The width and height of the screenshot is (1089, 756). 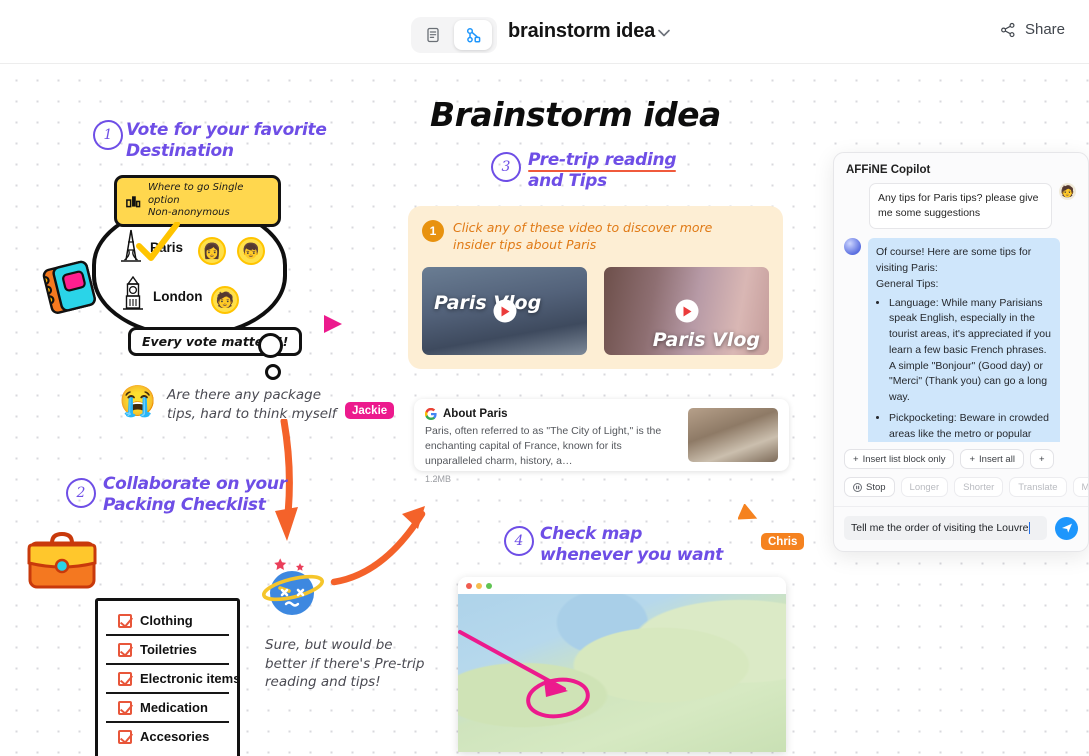 I want to click on poll-option-london: London, so click(x=161, y=296).